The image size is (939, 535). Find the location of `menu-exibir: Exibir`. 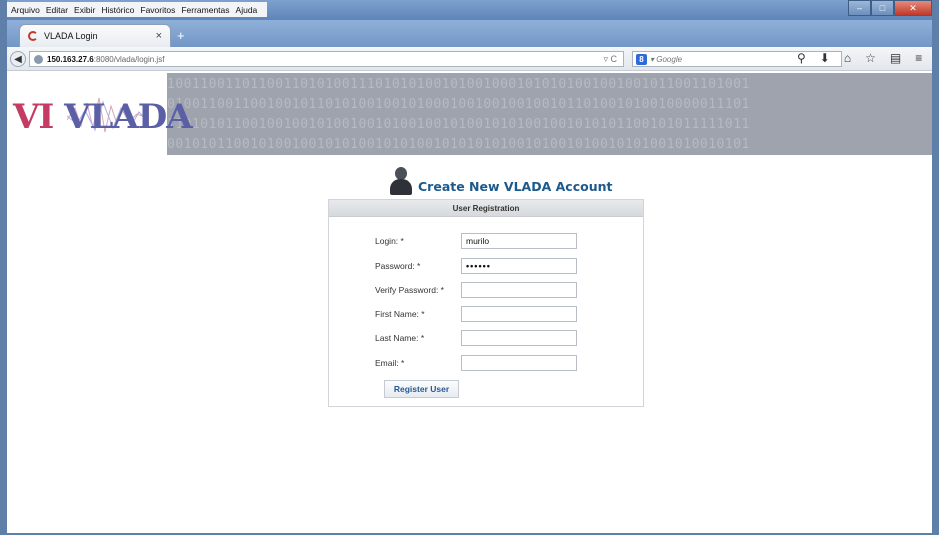

menu-exibir: Exibir is located at coordinates (84, 10).